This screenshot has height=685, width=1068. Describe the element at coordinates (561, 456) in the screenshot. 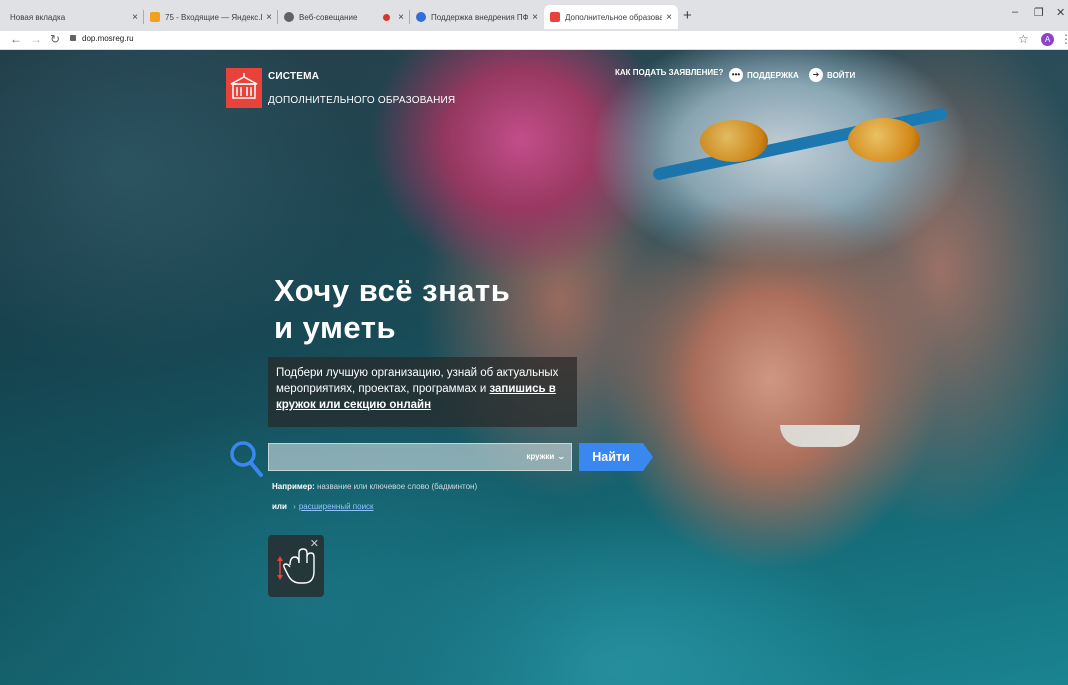

I see `chevron-down-icon: ⌄` at that location.